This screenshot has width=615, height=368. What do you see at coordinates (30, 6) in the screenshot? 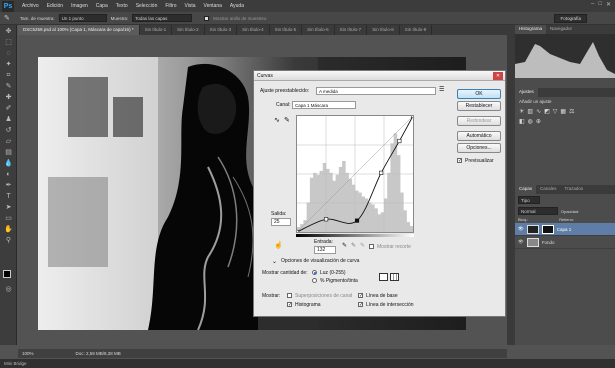
I see `menu-archivo: Archivo` at bounding box center [30, 6].